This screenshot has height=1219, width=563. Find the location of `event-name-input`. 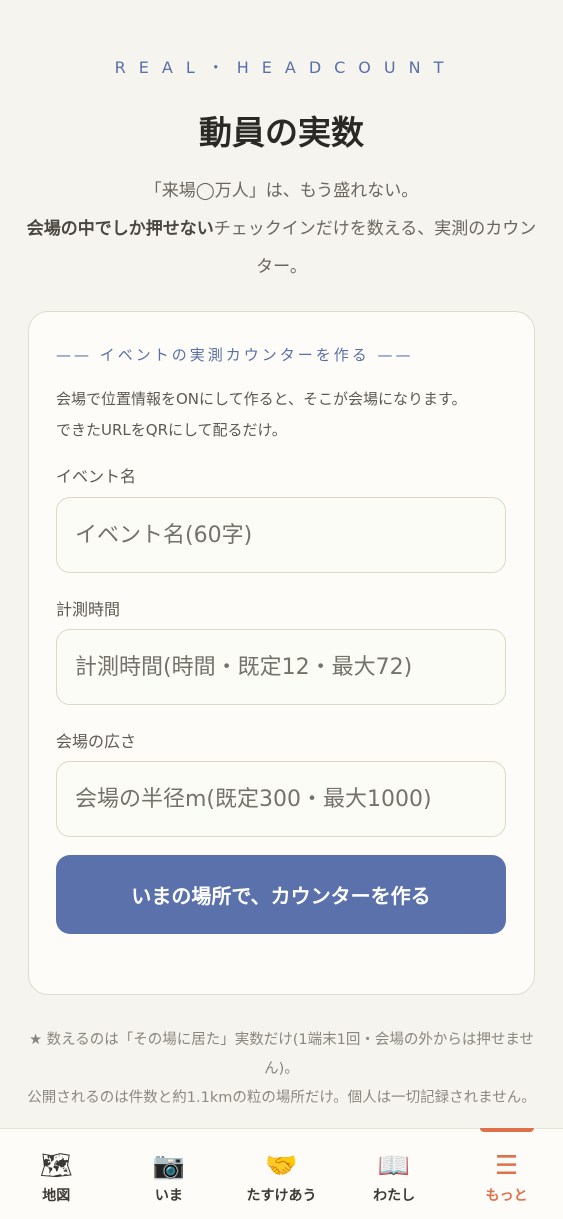

event-name-input is located at coordinates (281, 535).